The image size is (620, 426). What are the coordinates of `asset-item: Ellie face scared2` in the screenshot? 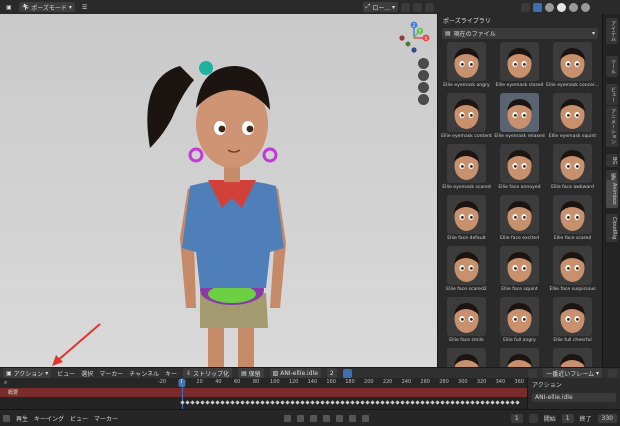 It's located at (466, 271).